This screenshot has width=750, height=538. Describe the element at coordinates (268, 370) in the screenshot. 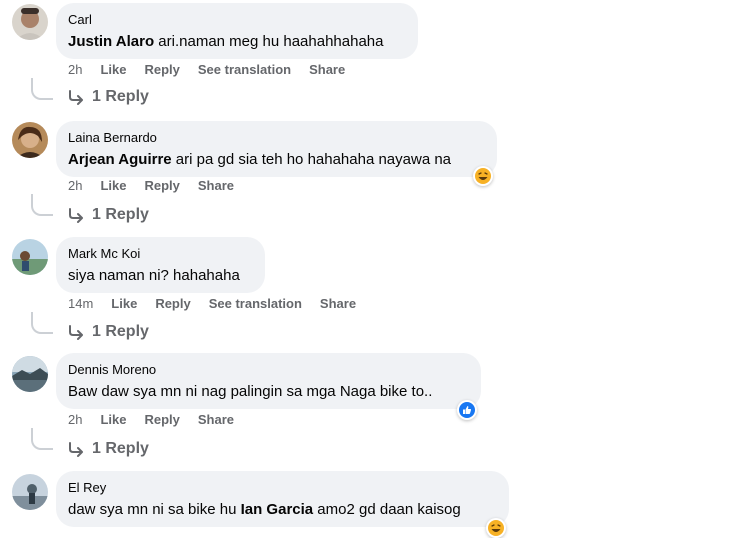

I see `comment-author: Dennis Moreno` at that location.